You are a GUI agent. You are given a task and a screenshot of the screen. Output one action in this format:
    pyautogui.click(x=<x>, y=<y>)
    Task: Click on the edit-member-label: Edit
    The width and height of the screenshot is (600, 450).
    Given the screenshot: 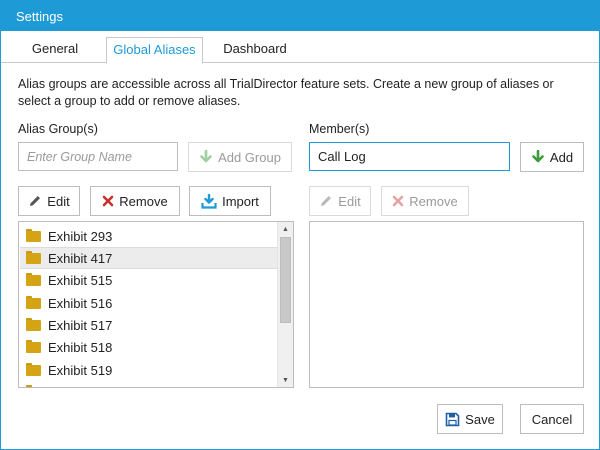 What is the action you would take?
    pyautogui.click(x=349, y=201)
    